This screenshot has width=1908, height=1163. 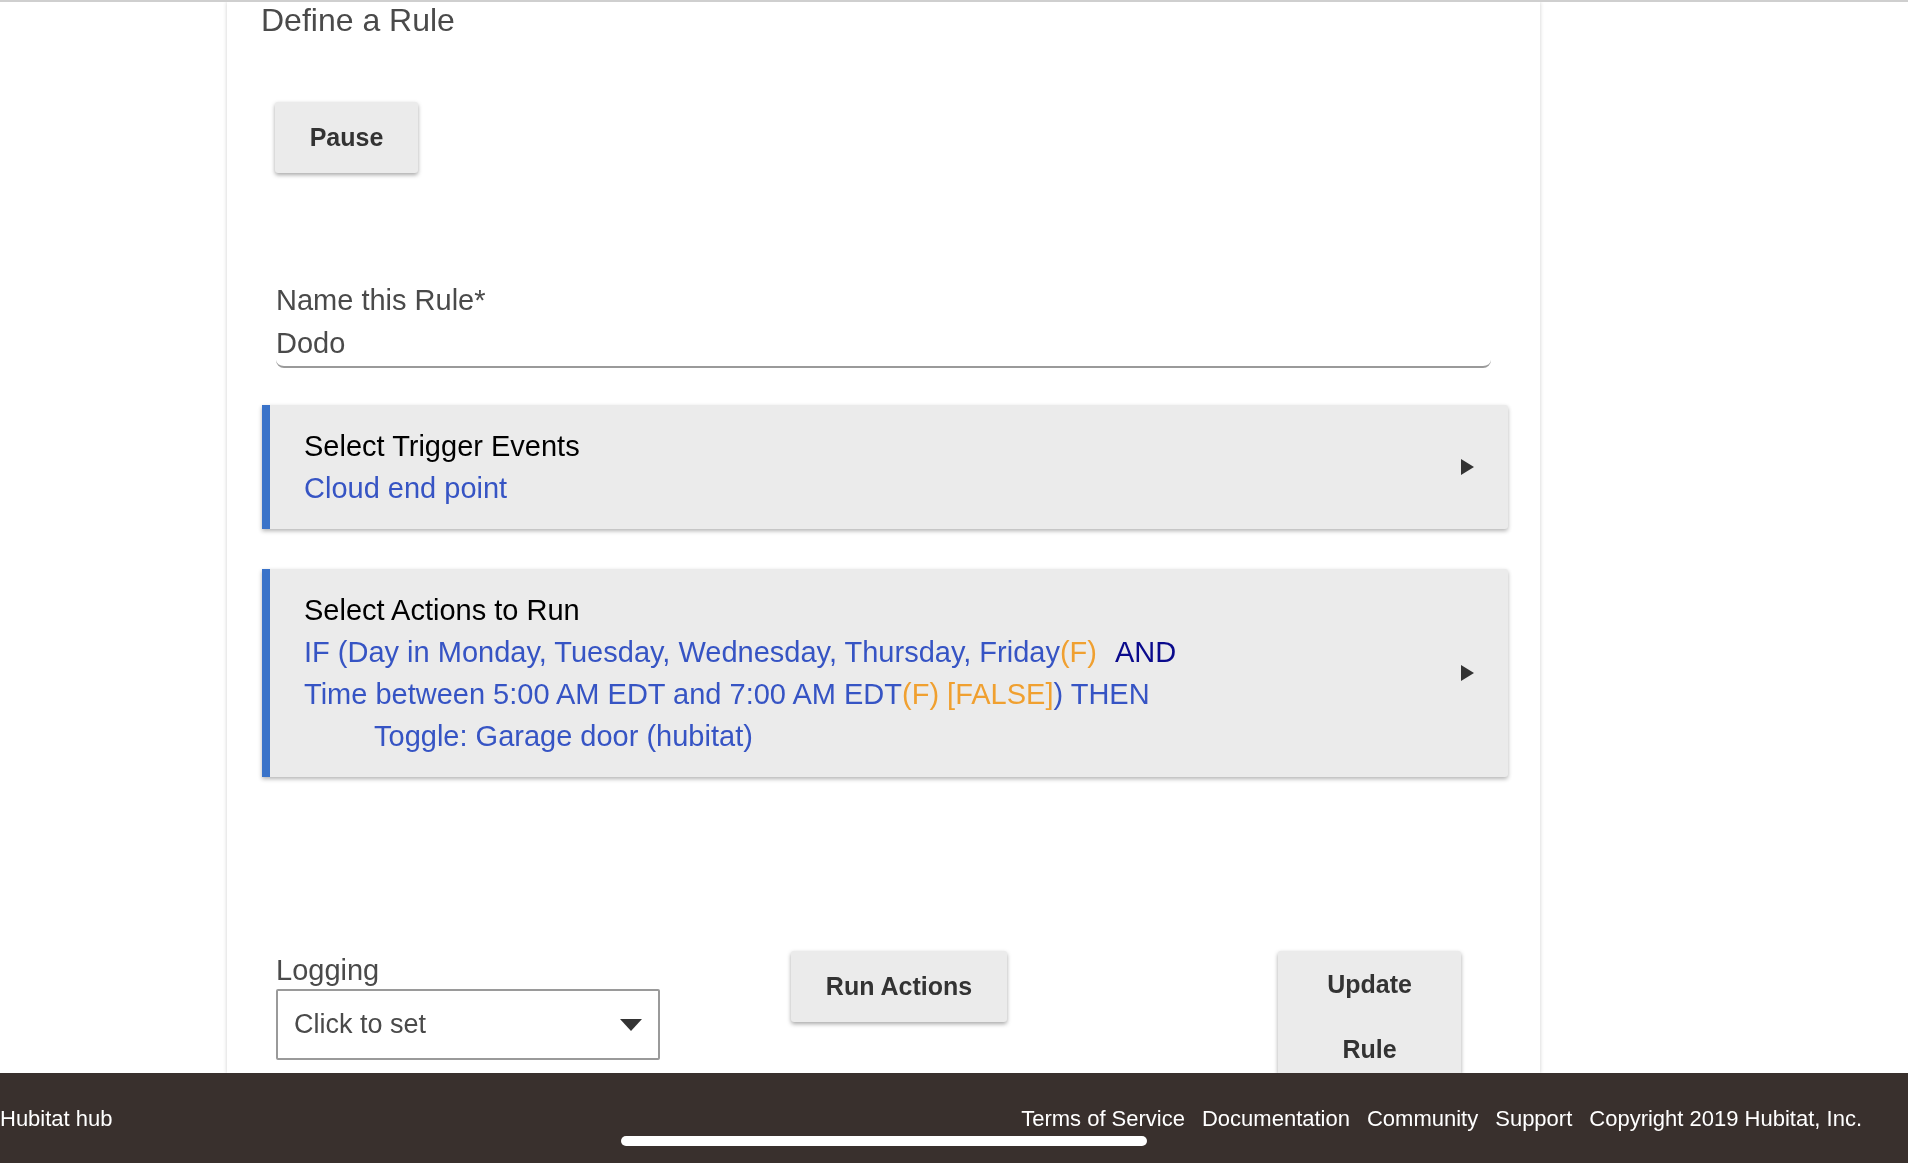 I want to click on copyright-text: Copyright 2019 Hubitat, Inc., so click(x=1725, y=1118).